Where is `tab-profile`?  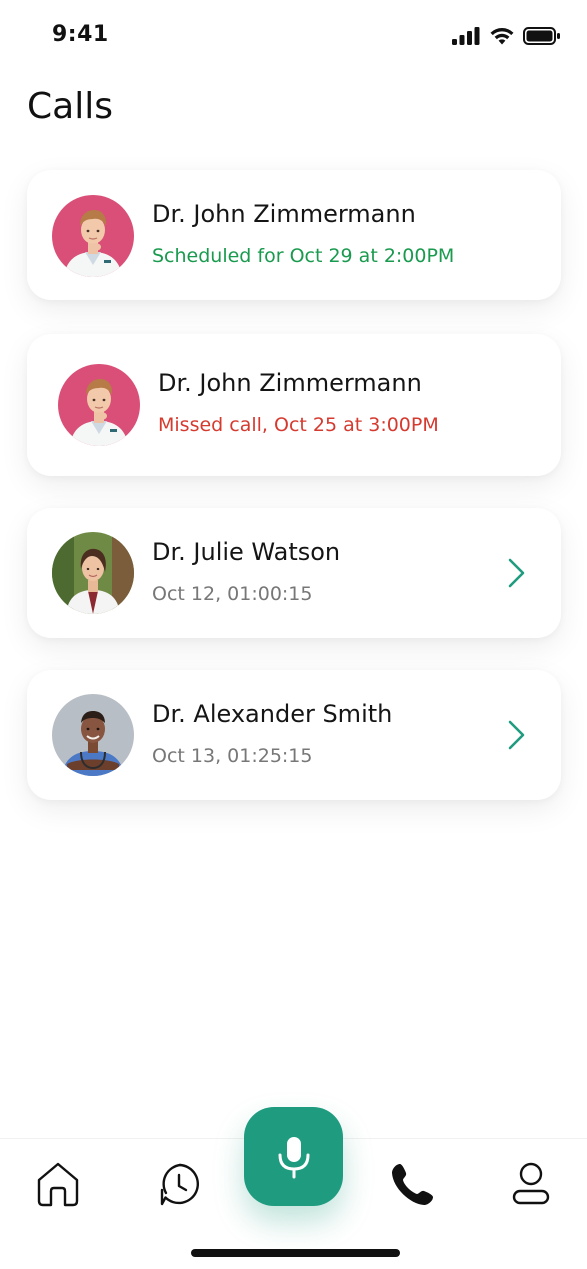 tab-profile is located at coordinates (531, 1184).